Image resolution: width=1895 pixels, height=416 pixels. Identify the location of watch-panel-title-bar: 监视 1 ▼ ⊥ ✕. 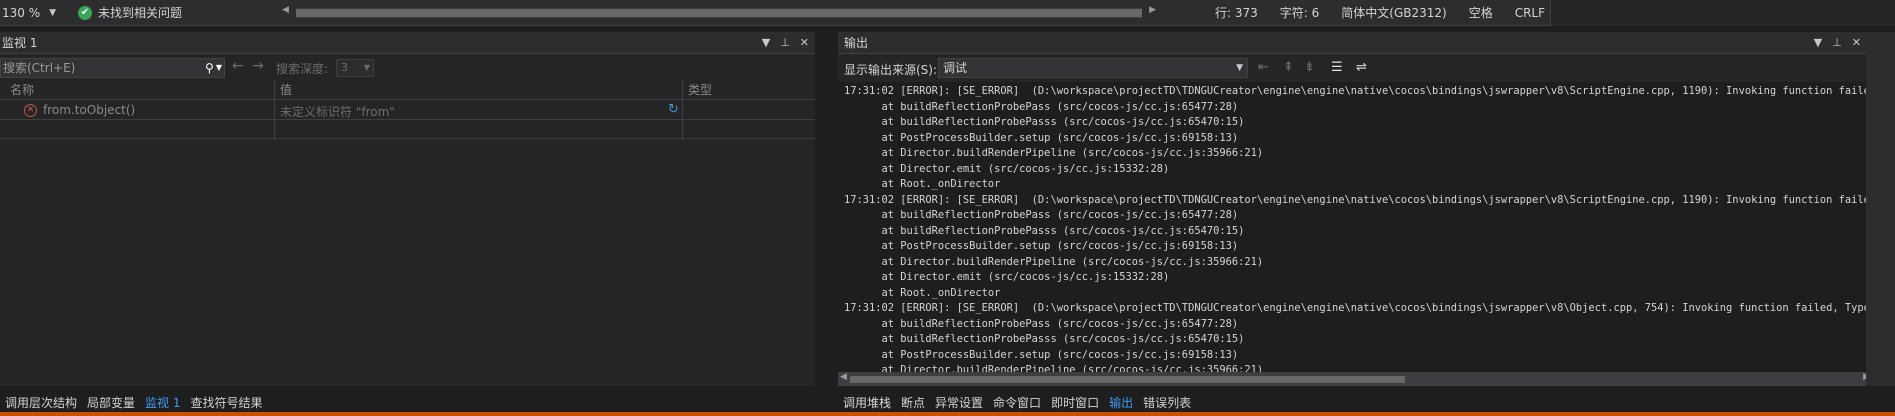
(407, 43).